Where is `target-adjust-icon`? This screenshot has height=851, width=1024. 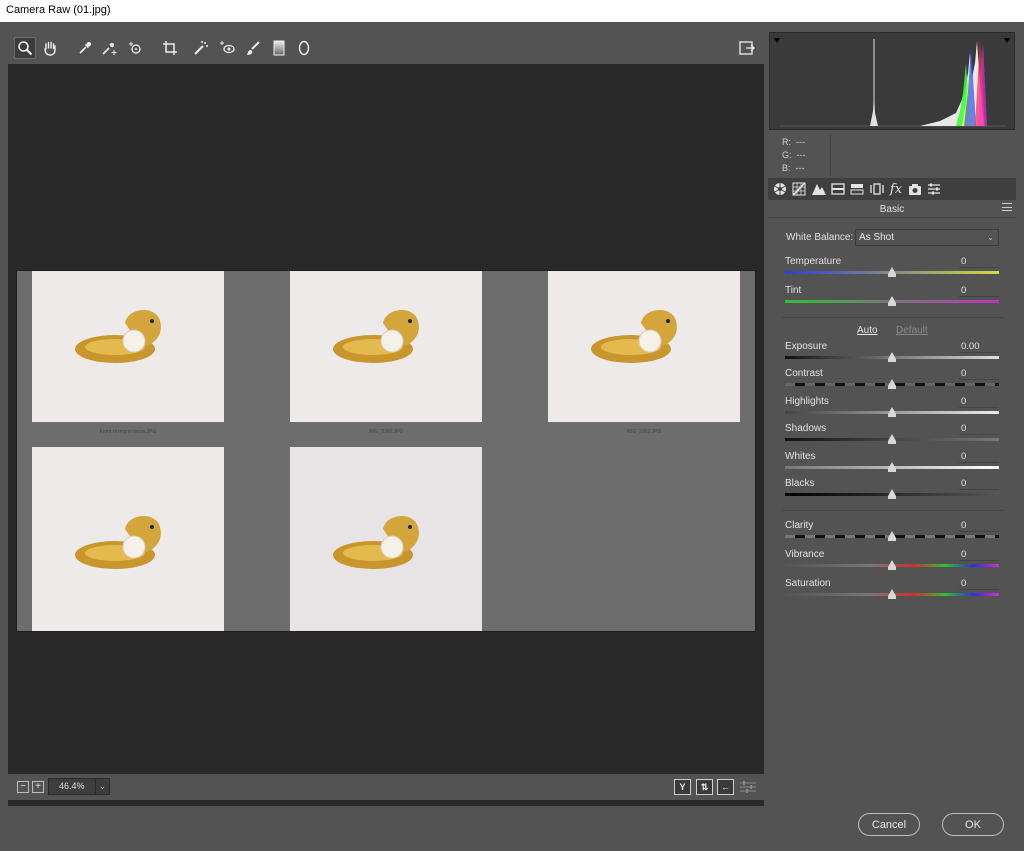 target-adjust-icon is located at coordinates (135, 48).